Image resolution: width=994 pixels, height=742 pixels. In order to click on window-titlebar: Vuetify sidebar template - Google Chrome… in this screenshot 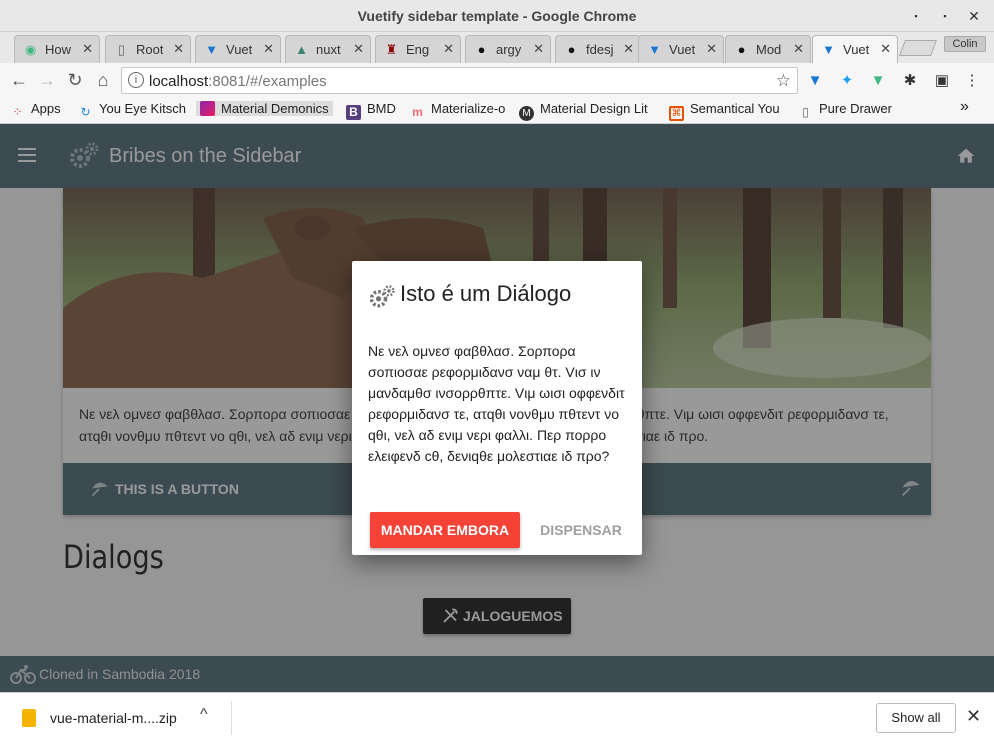, I will do `click(497, 16)`.